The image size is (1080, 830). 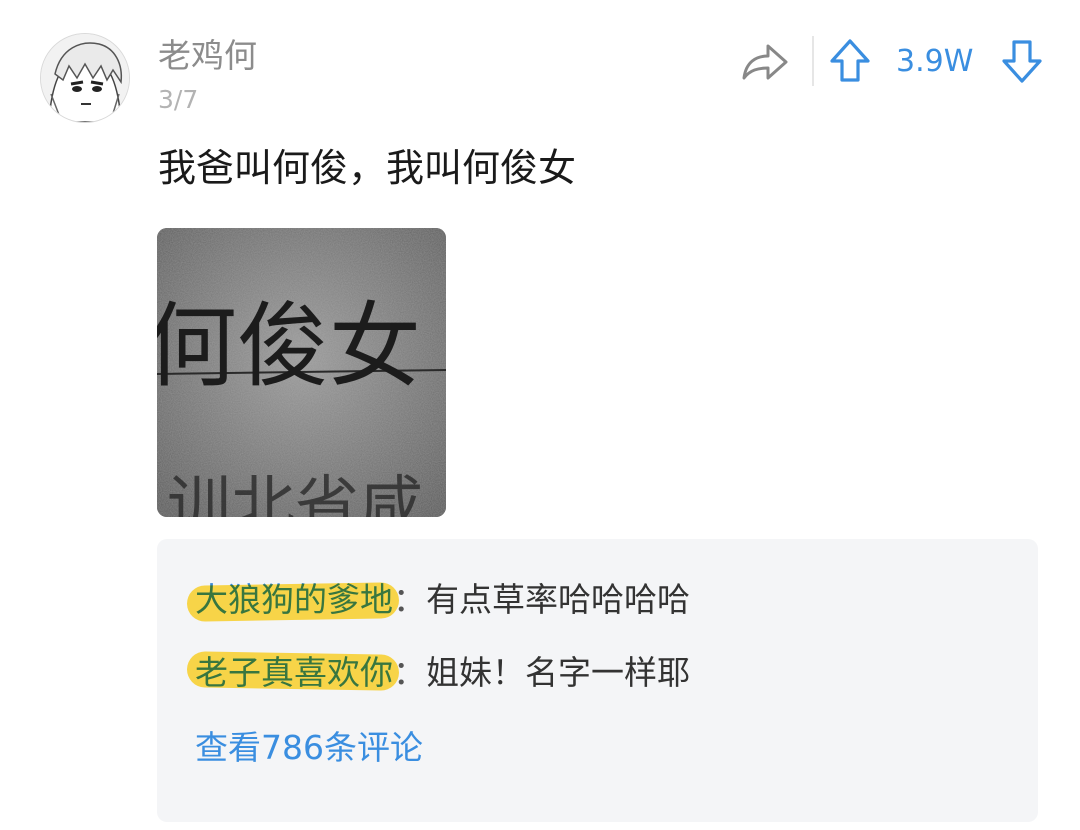 I want to click on comment-item: 老子真喜欢你 ：姐妹！名字一样耶, so click(x=438, y=673).